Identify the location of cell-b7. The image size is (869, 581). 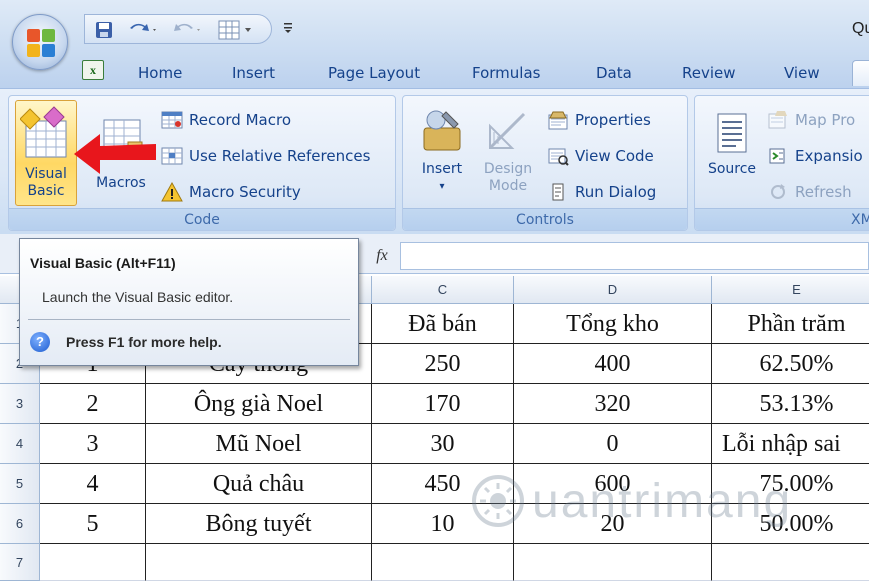
(259, 562).